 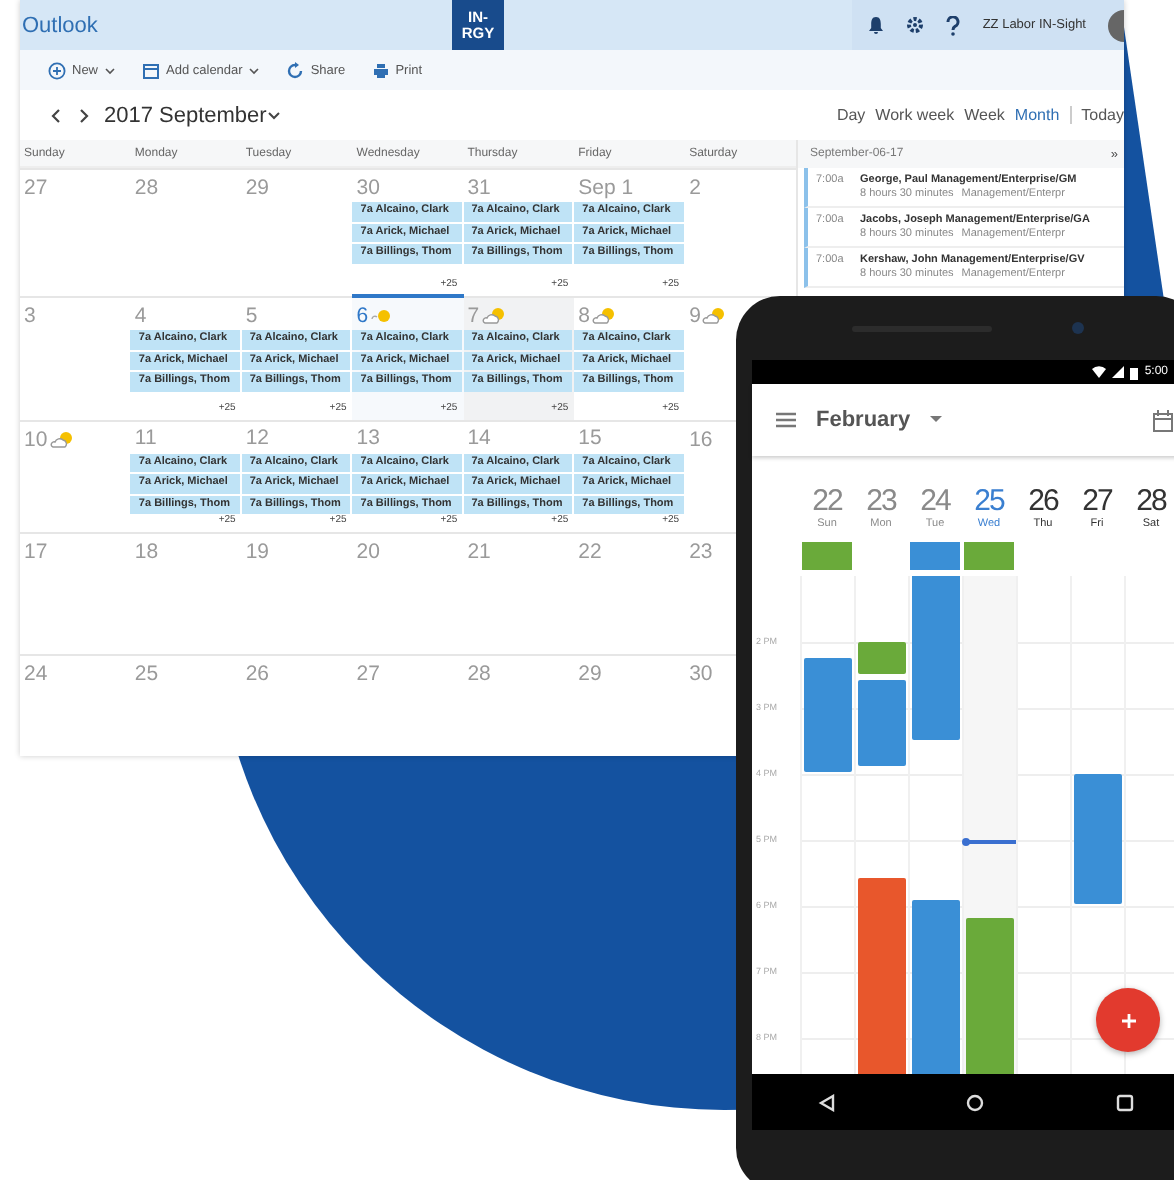 I want to click on date-number: 7, so click(x=473, y=315).